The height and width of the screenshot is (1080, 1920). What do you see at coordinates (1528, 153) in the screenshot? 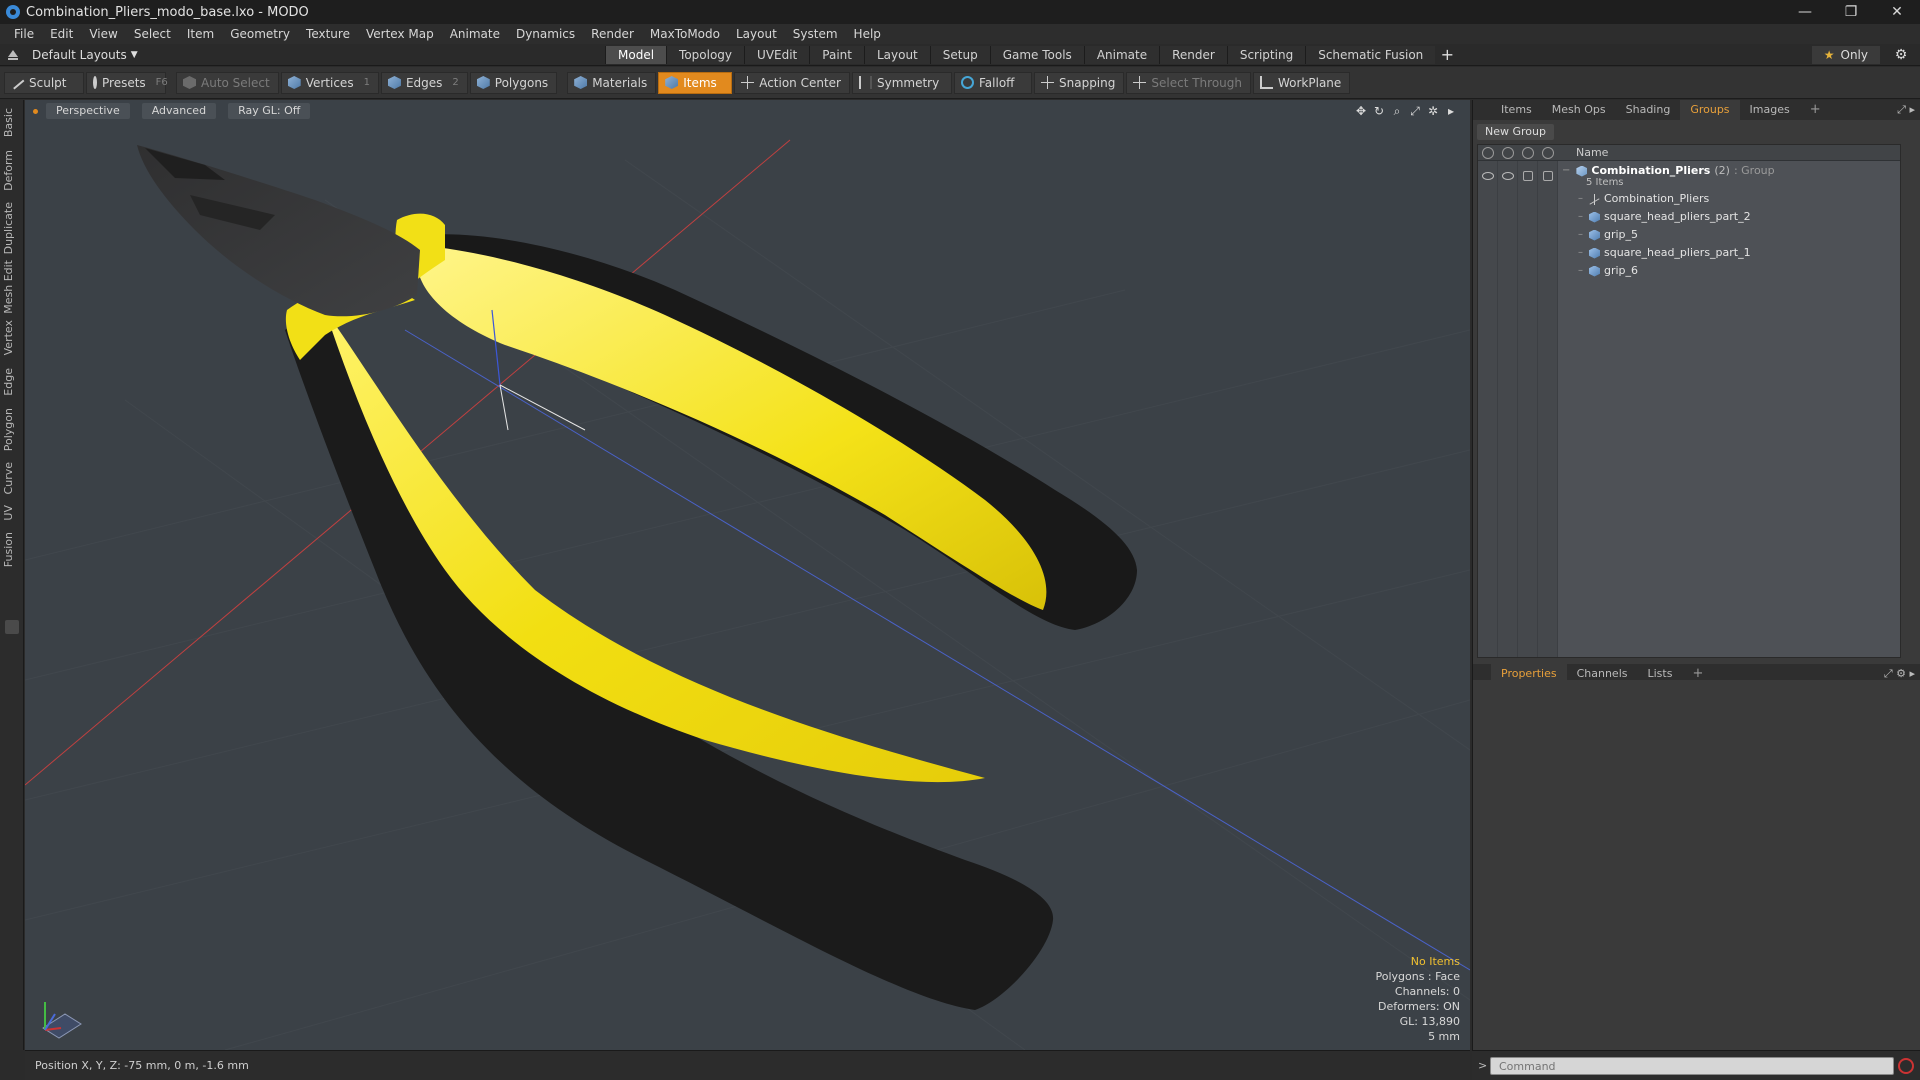
I see `lock-icon` at bounding box center [1528, 153].